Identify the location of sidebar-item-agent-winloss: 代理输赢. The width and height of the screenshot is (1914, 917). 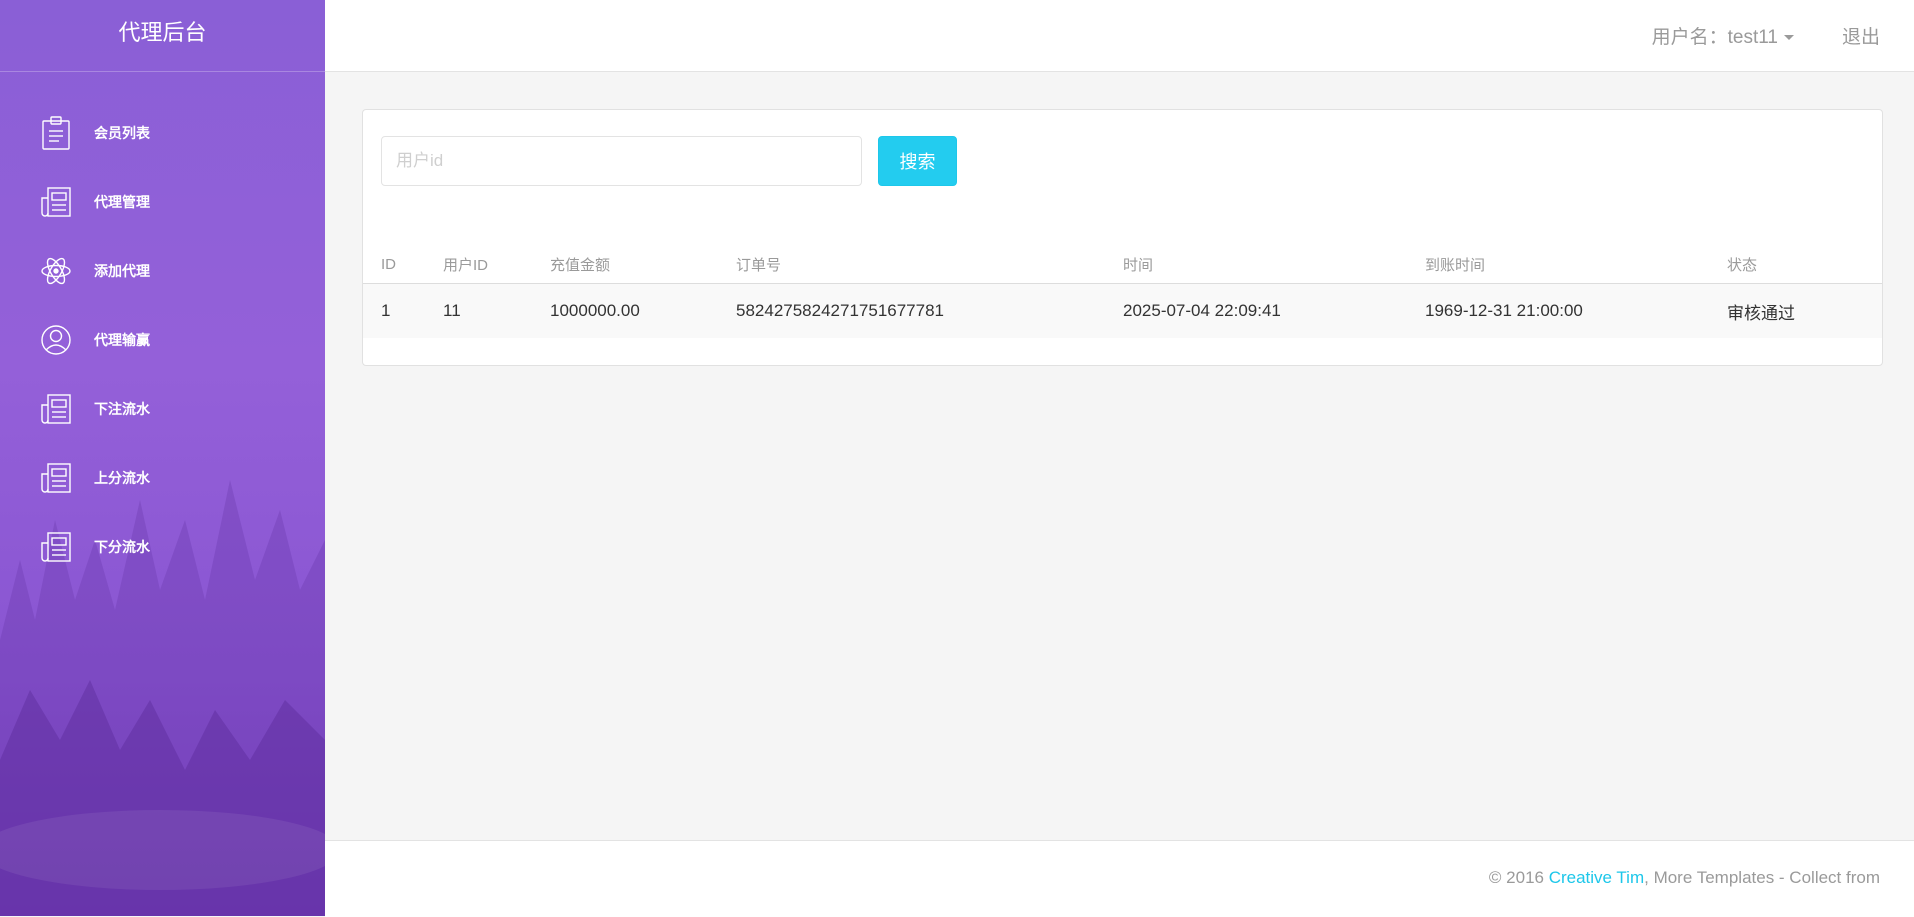
(162, 339).